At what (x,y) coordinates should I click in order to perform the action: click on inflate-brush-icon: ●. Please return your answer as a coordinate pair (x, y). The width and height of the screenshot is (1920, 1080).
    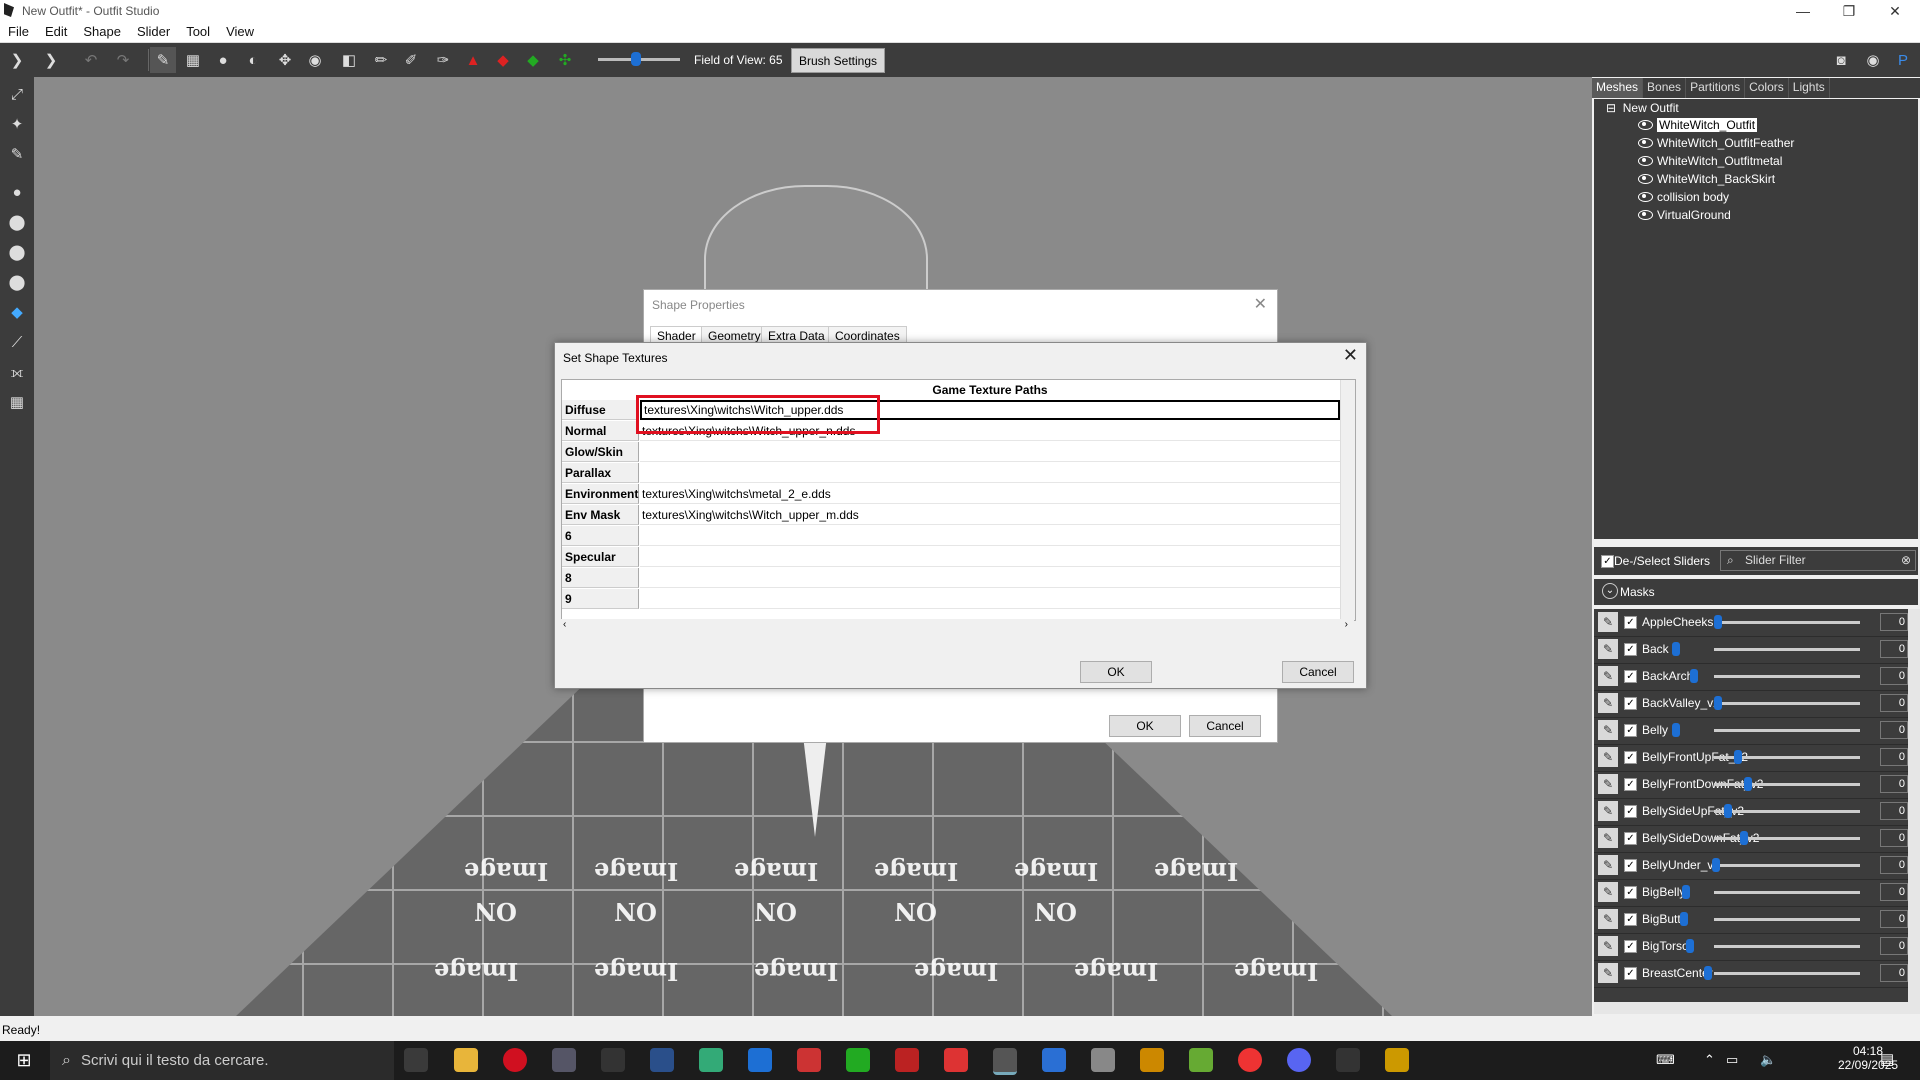
    Looking at the image, I should click on (223, 60).